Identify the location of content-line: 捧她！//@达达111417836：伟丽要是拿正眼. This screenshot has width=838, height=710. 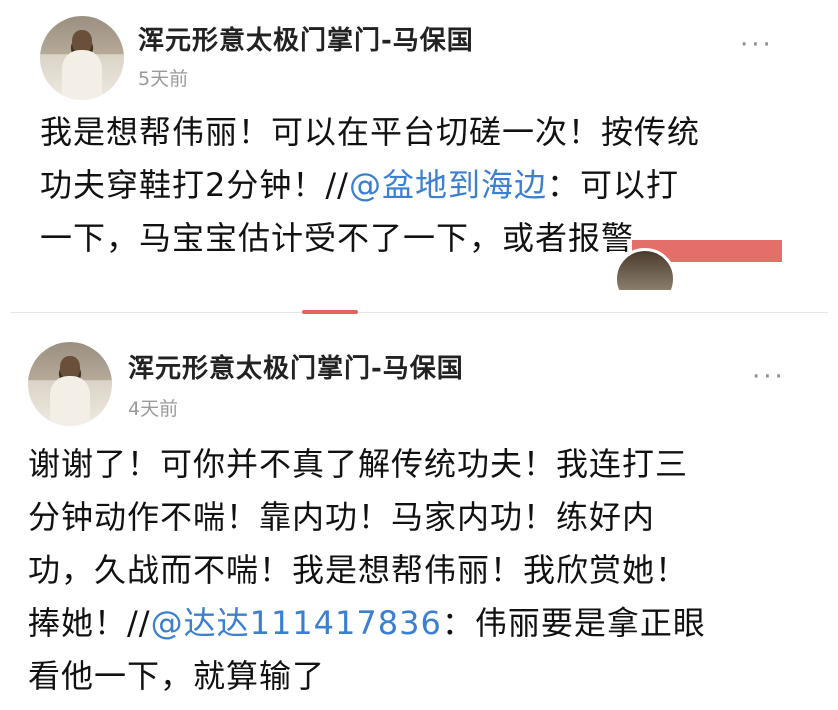
(367, 623).